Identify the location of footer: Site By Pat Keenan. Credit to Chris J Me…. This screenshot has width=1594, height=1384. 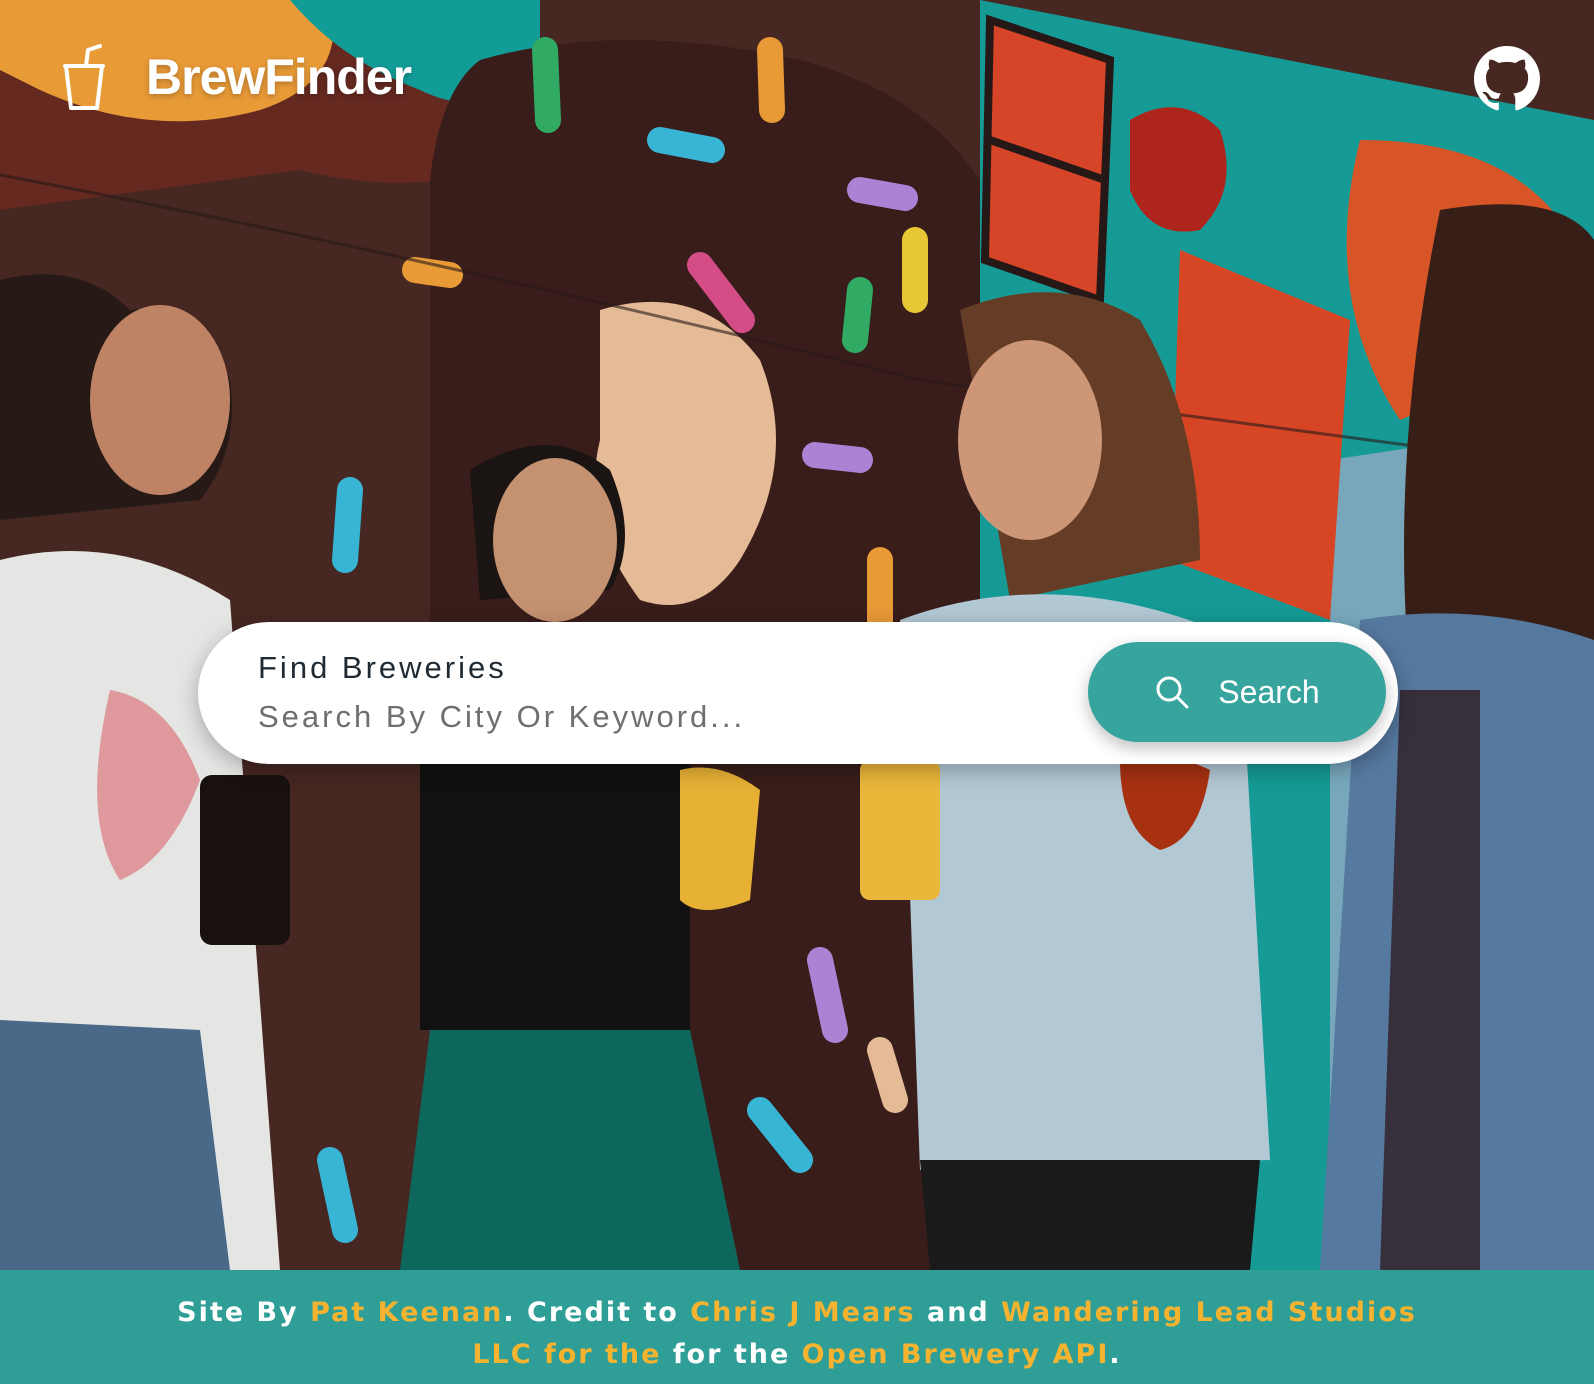
(797, 1327).